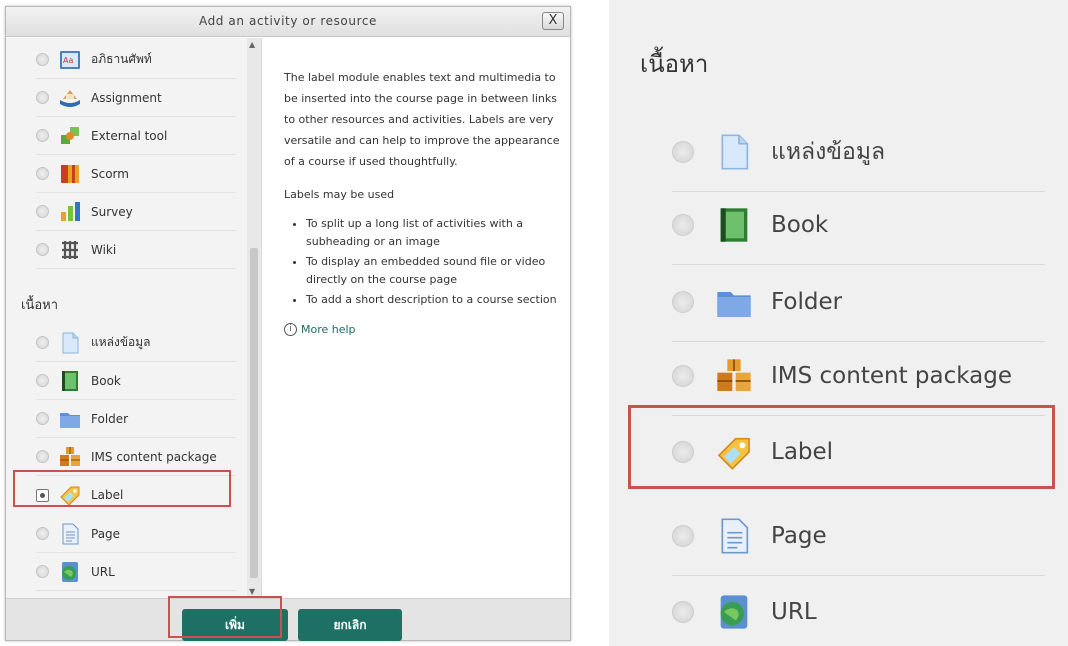  What do you see at coordinates (807, 301) in the screenshot?
I see `zoom-item-label: Folder` at bounding box center [807, 301].